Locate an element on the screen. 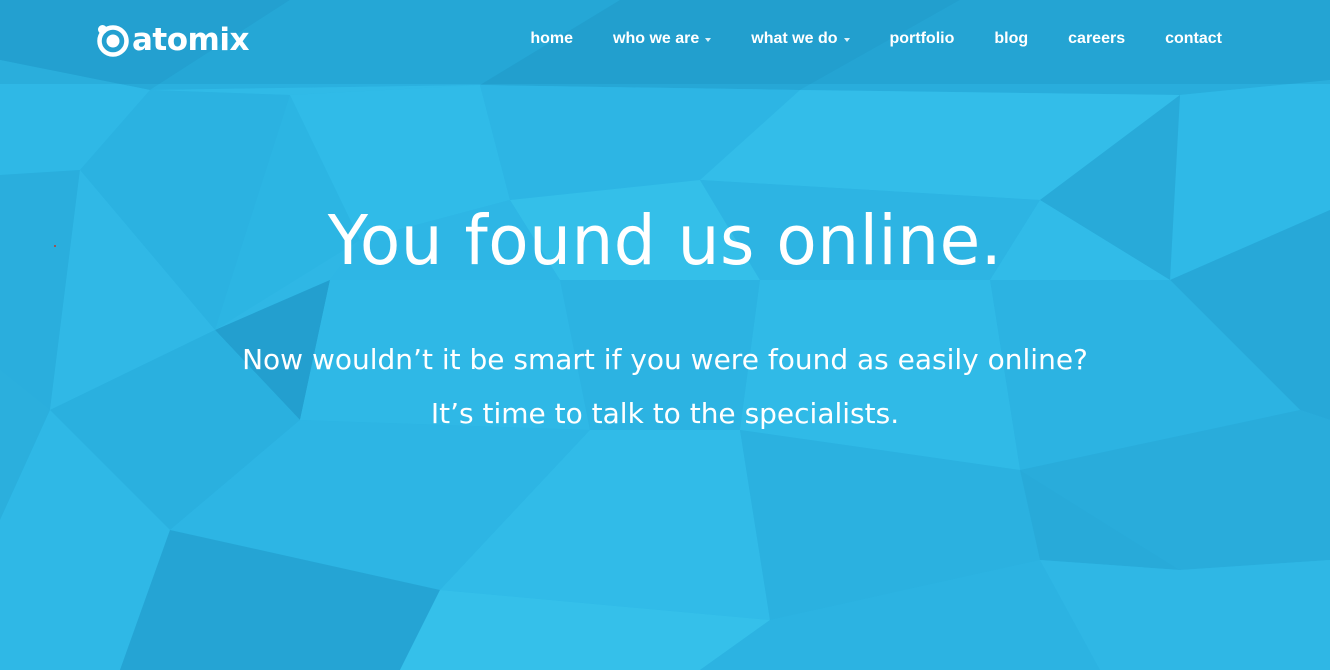 The height and width of the screenshot is (670, 1330). nav-item-blog: blog is located at coordinates (1011, 39).